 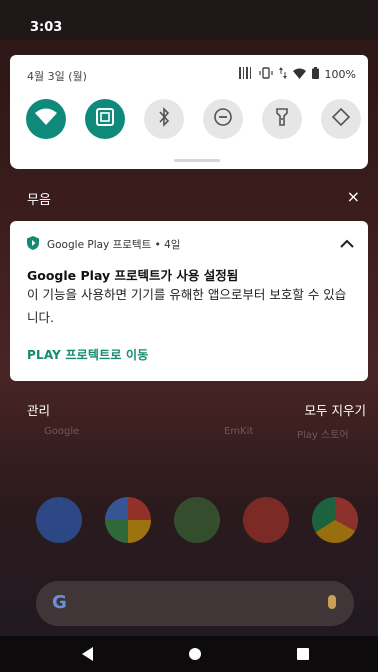 I want to click on notification-footer: 관리 모두 지우기, so click(x=189, y=409).